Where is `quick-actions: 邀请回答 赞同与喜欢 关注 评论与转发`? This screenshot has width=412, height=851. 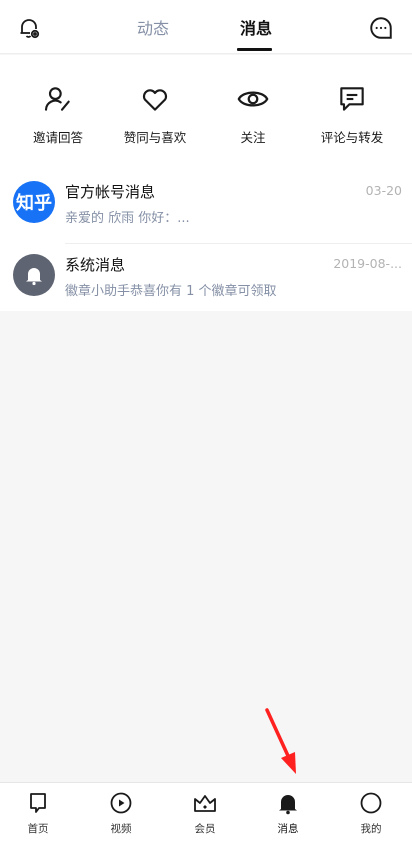 quick-actions: 邀请回答 赞同与喜欢 关注 评论与转发 is located at coordinates (206, 107).